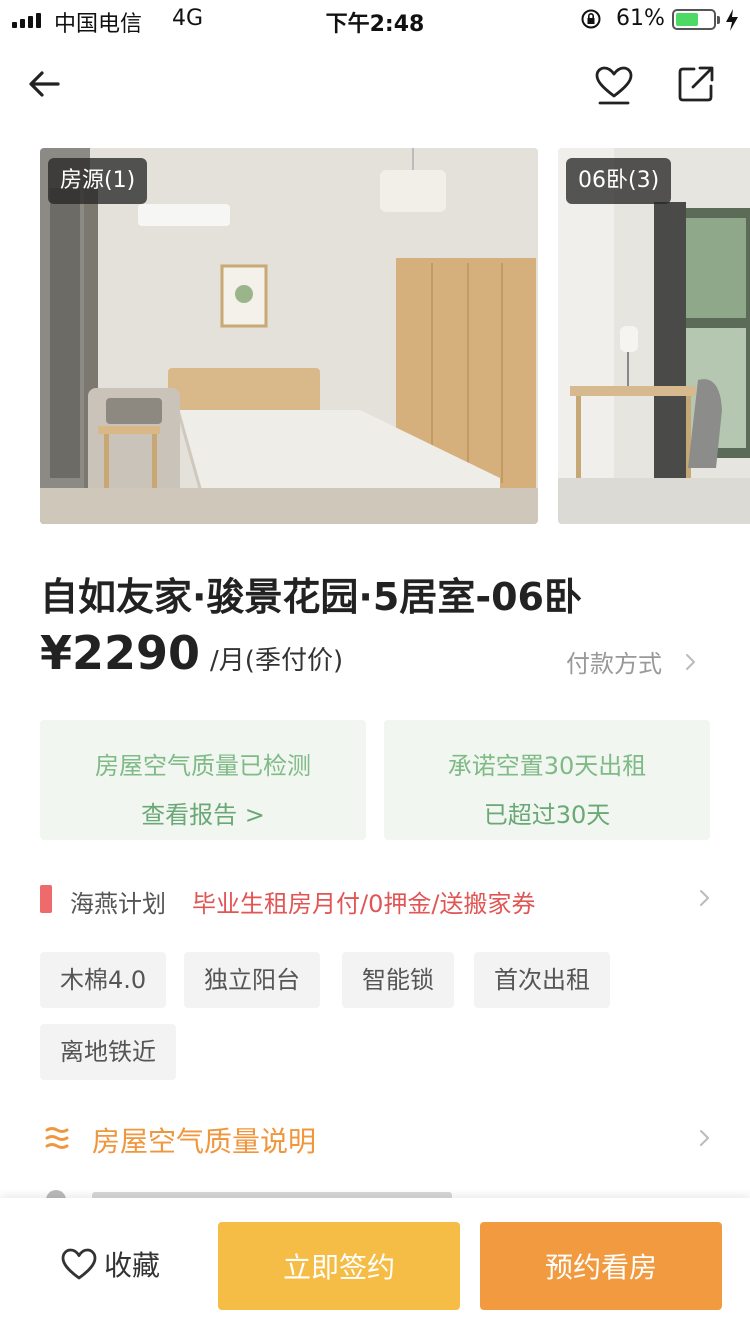 The width and height of the screenshot is (750, 1334). I want to click on price-row: ¥2290 /月(季付价), so click(191, 653).